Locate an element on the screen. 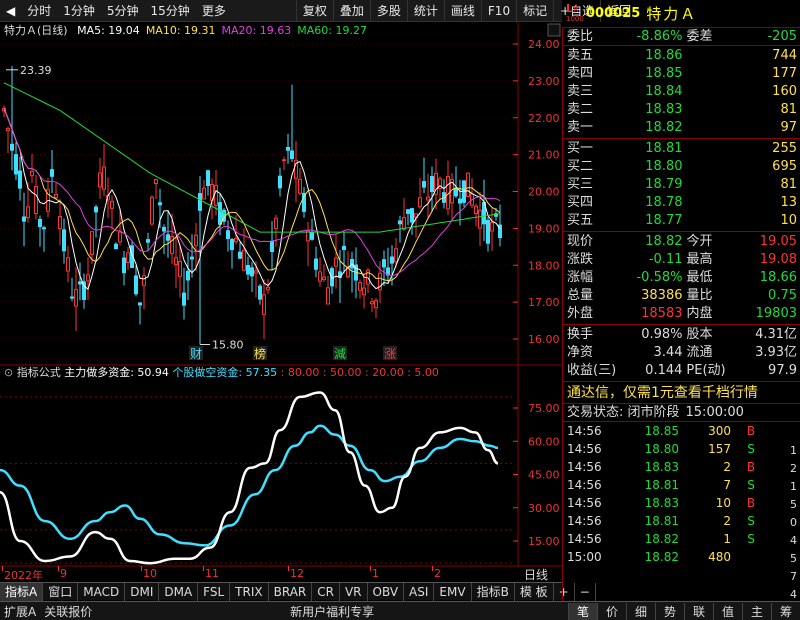  ask-row: 卖五 18.86 744 is located at coordinates (681, 56).